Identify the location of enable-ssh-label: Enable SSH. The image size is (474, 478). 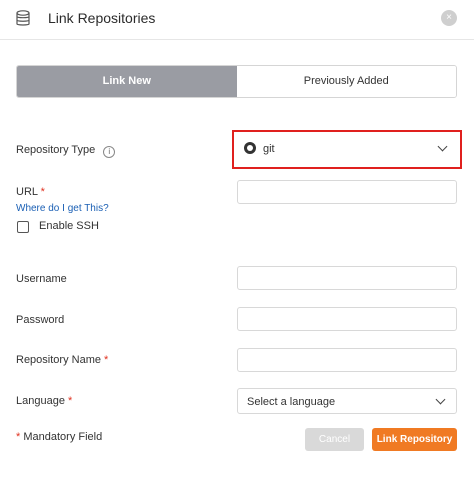
(69, 226).